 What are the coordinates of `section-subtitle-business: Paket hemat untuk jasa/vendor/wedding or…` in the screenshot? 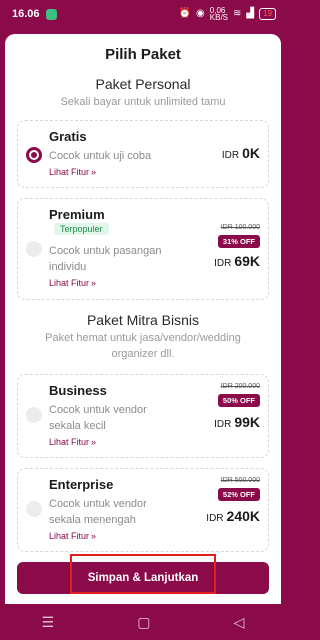 It's located at (143, 346).